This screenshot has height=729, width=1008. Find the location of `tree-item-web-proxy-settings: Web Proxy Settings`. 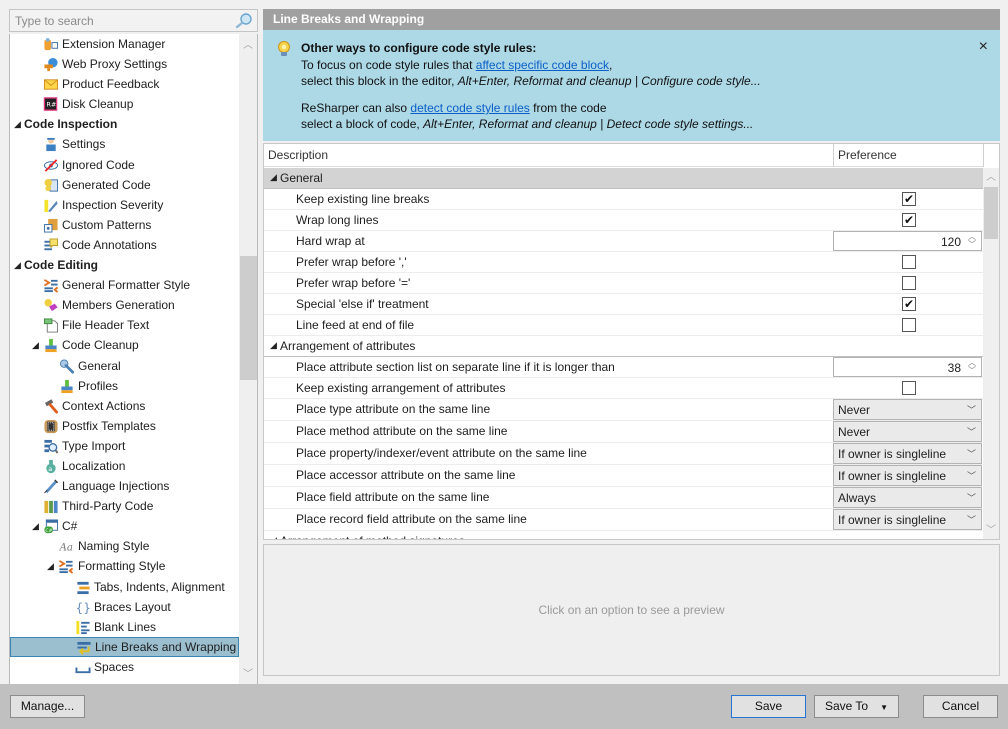

tree-item-web-proxy-settings: Web Proxy Settings is located at coordinates (124, 64).